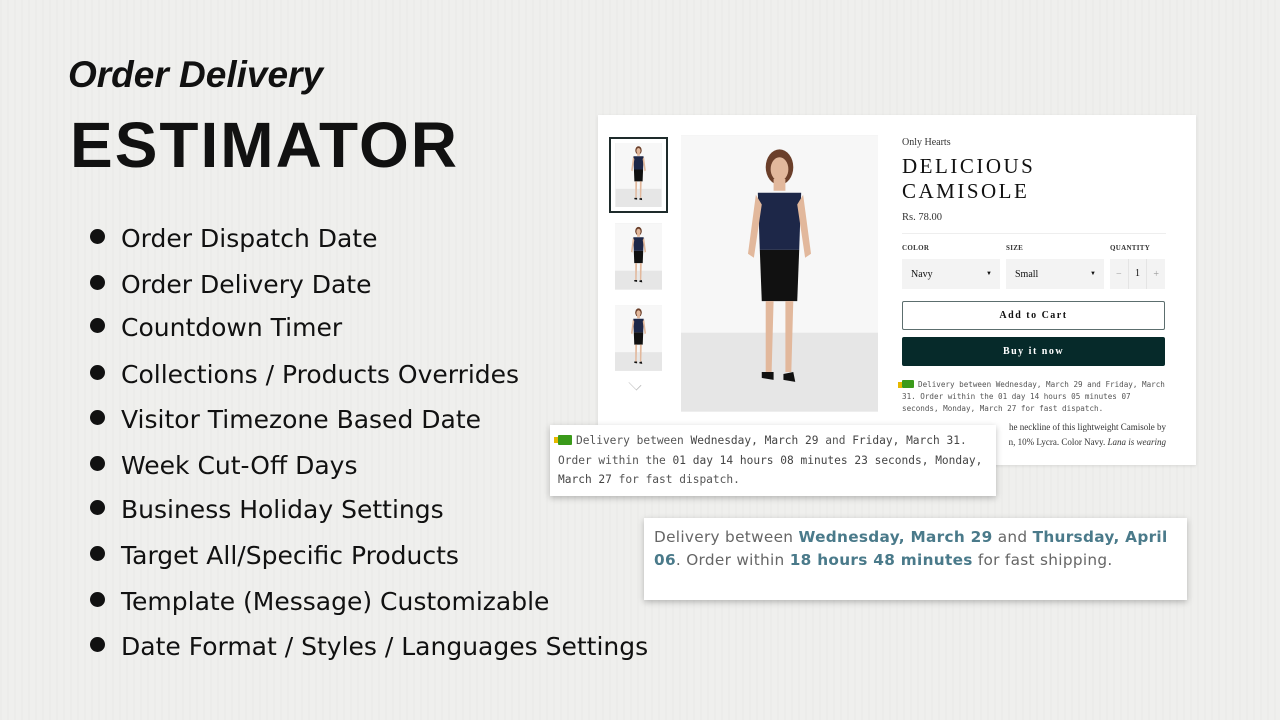 Image resolution: width=1280 pixels, height=720 pixels. I want to click on feature-item: Template (Message) Customizable, so click(319, 601).